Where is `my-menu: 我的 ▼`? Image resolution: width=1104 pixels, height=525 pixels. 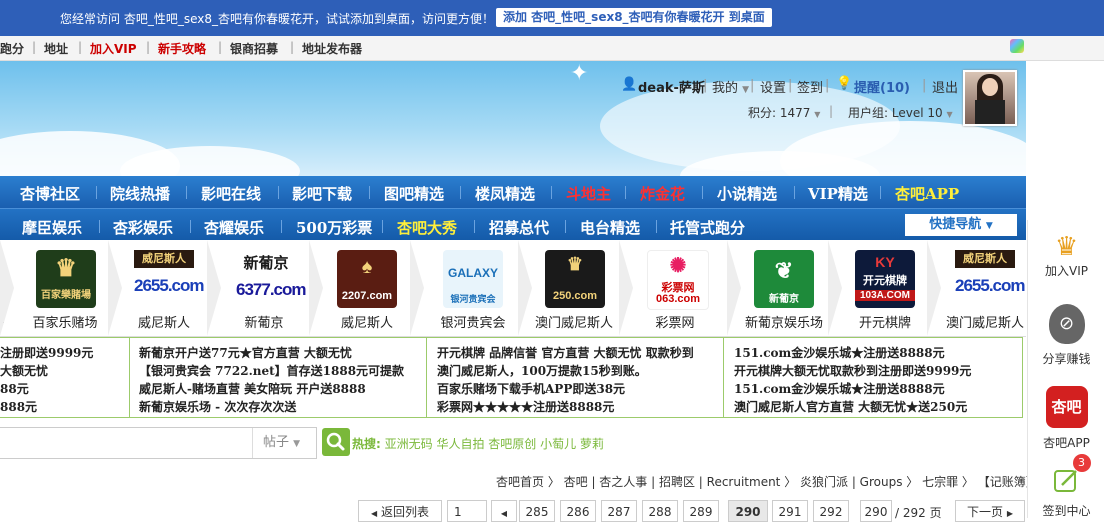
my-menu: 我的 ▼ is located at coordinates (730, 86).